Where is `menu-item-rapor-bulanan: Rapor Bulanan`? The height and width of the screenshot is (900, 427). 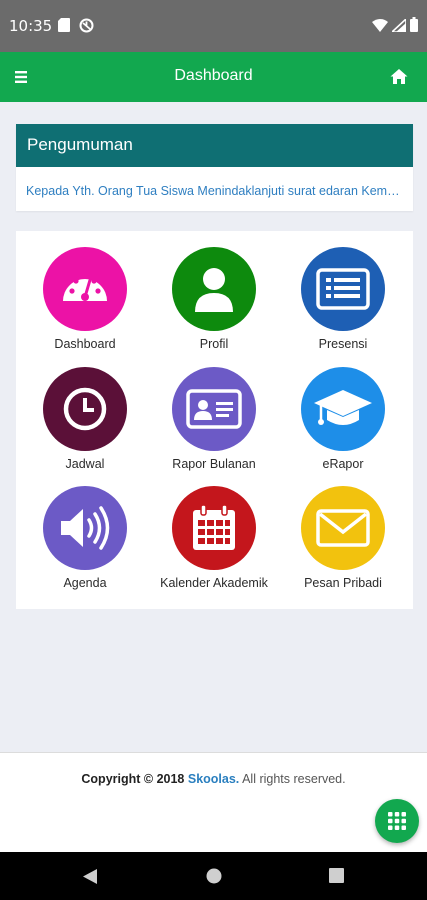 menu-item-rapor-bulanan: Rapor Bulanan is located at coordinates (214, 419).